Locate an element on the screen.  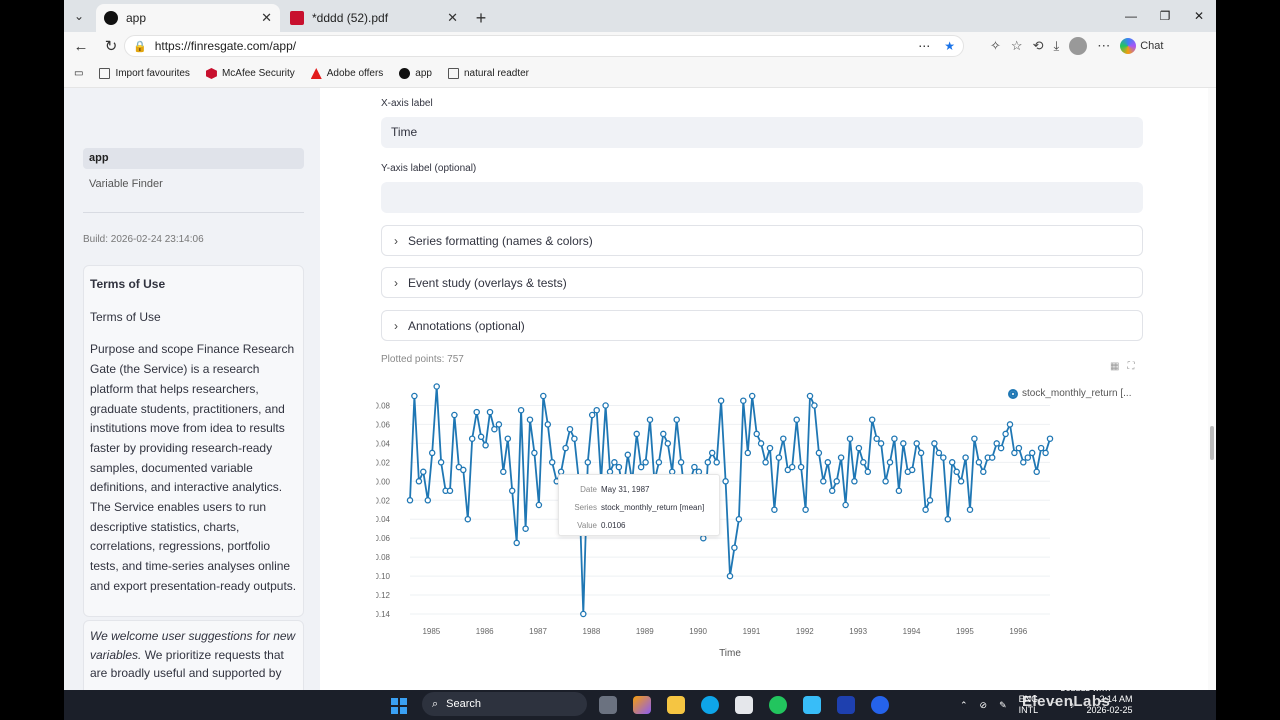
bookmark-mcafee: McAfee Security is located at coordinates (250, 73).